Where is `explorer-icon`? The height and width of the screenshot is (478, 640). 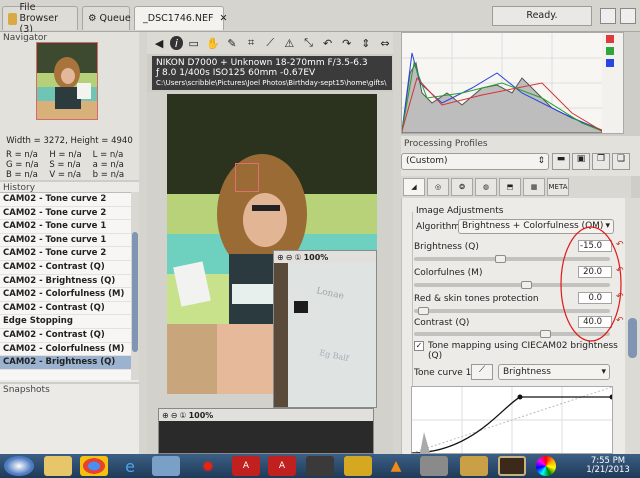 explorer-icon is located at coordinates (58, 466).